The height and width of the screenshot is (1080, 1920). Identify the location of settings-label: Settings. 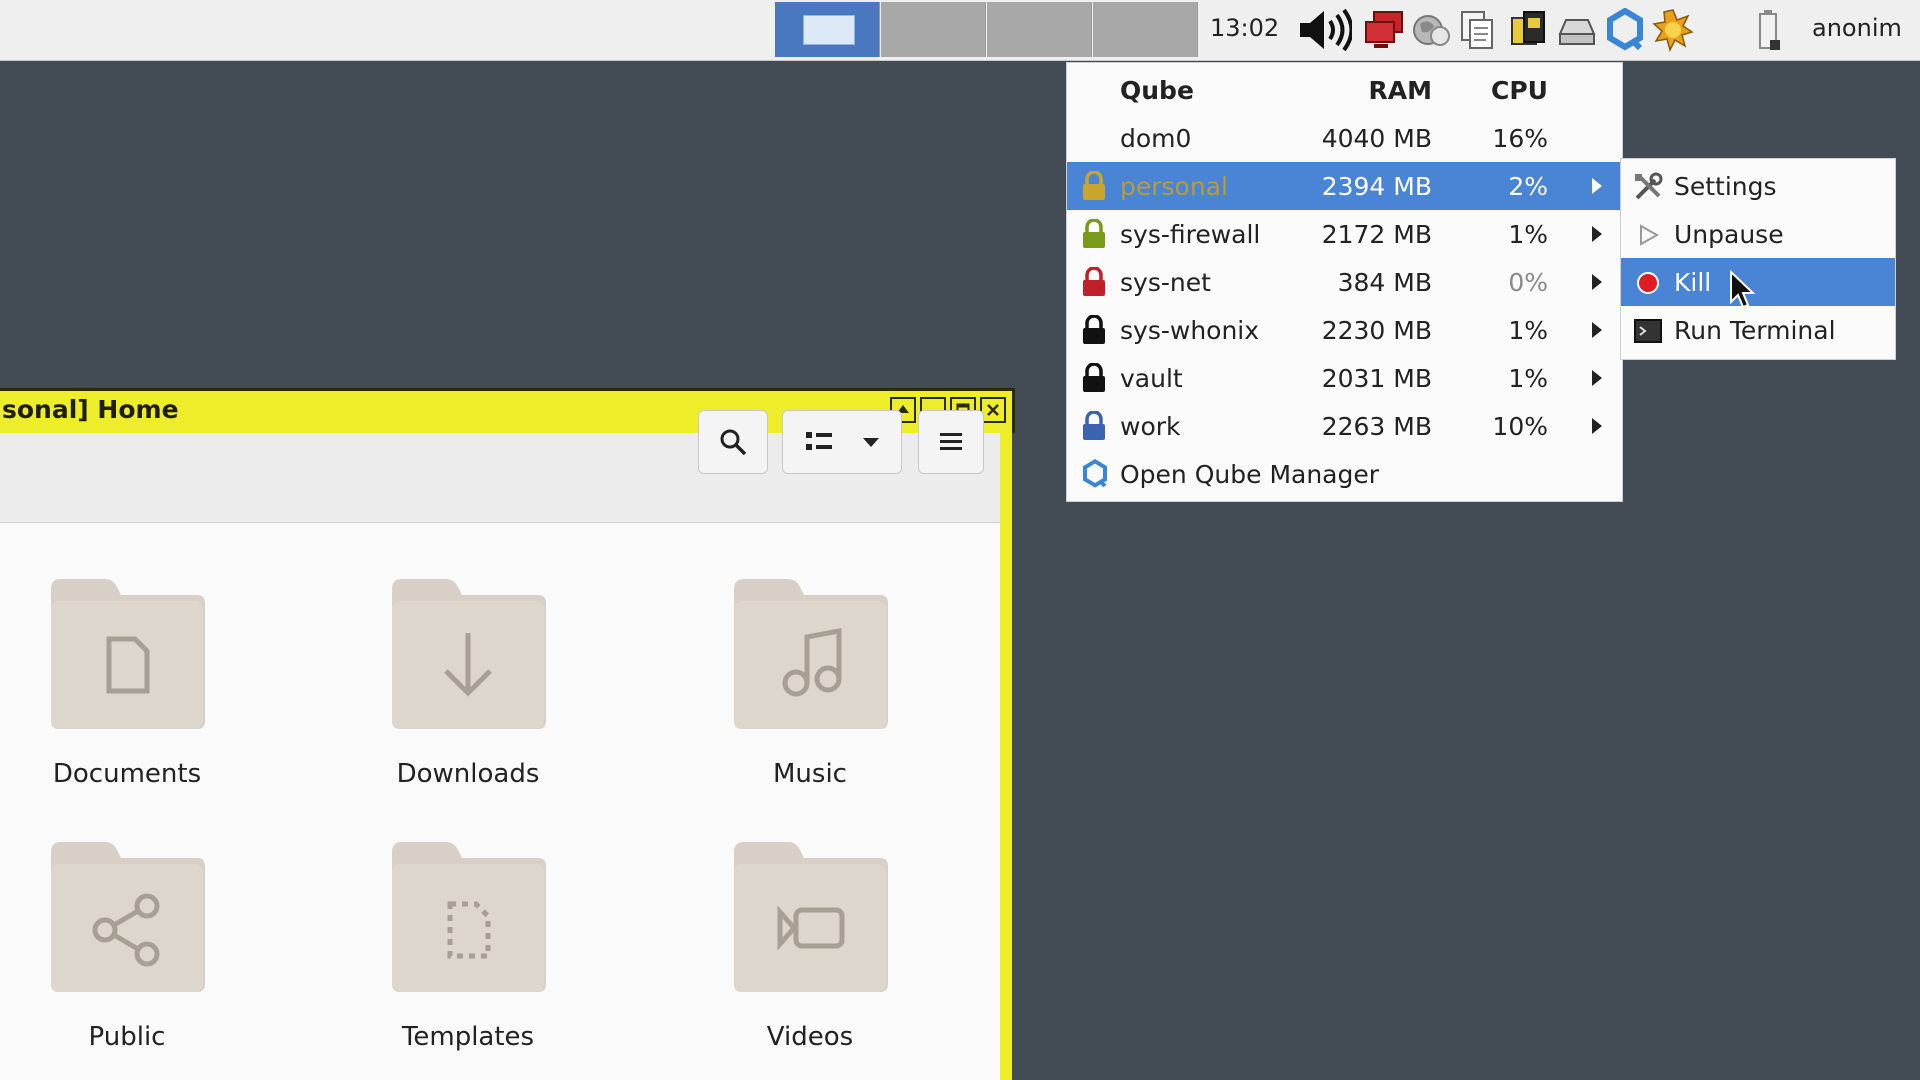
(1725, 186).